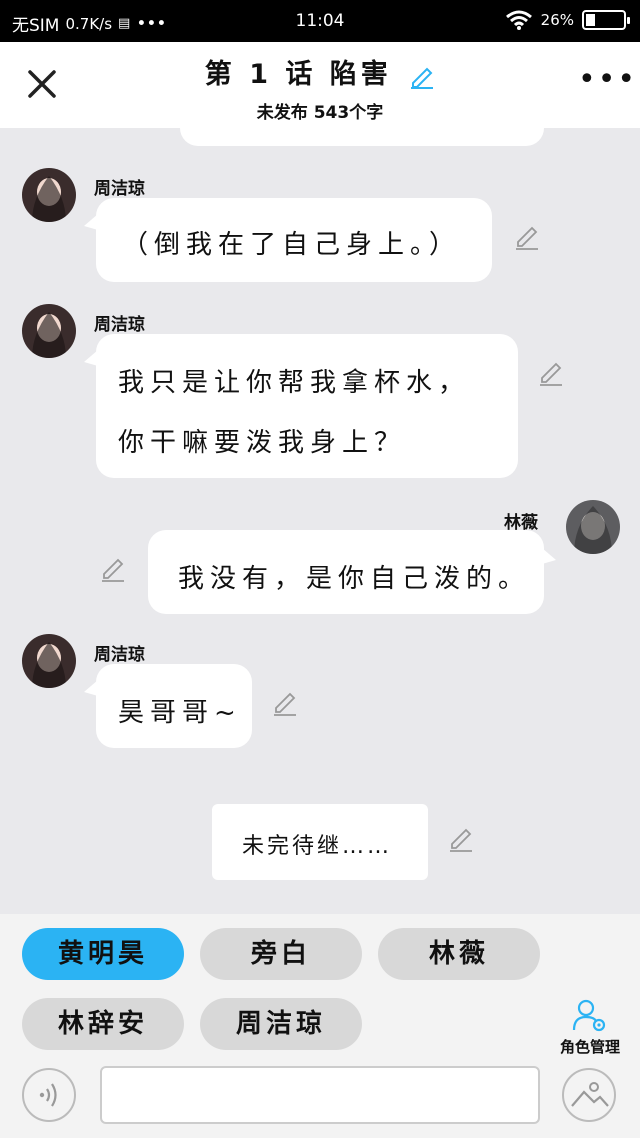 This screenshot has width=640, height=1138. Describe the element at coordinates (281, 954) in the screenshot. I see `role-chip: 旁白` at that location.